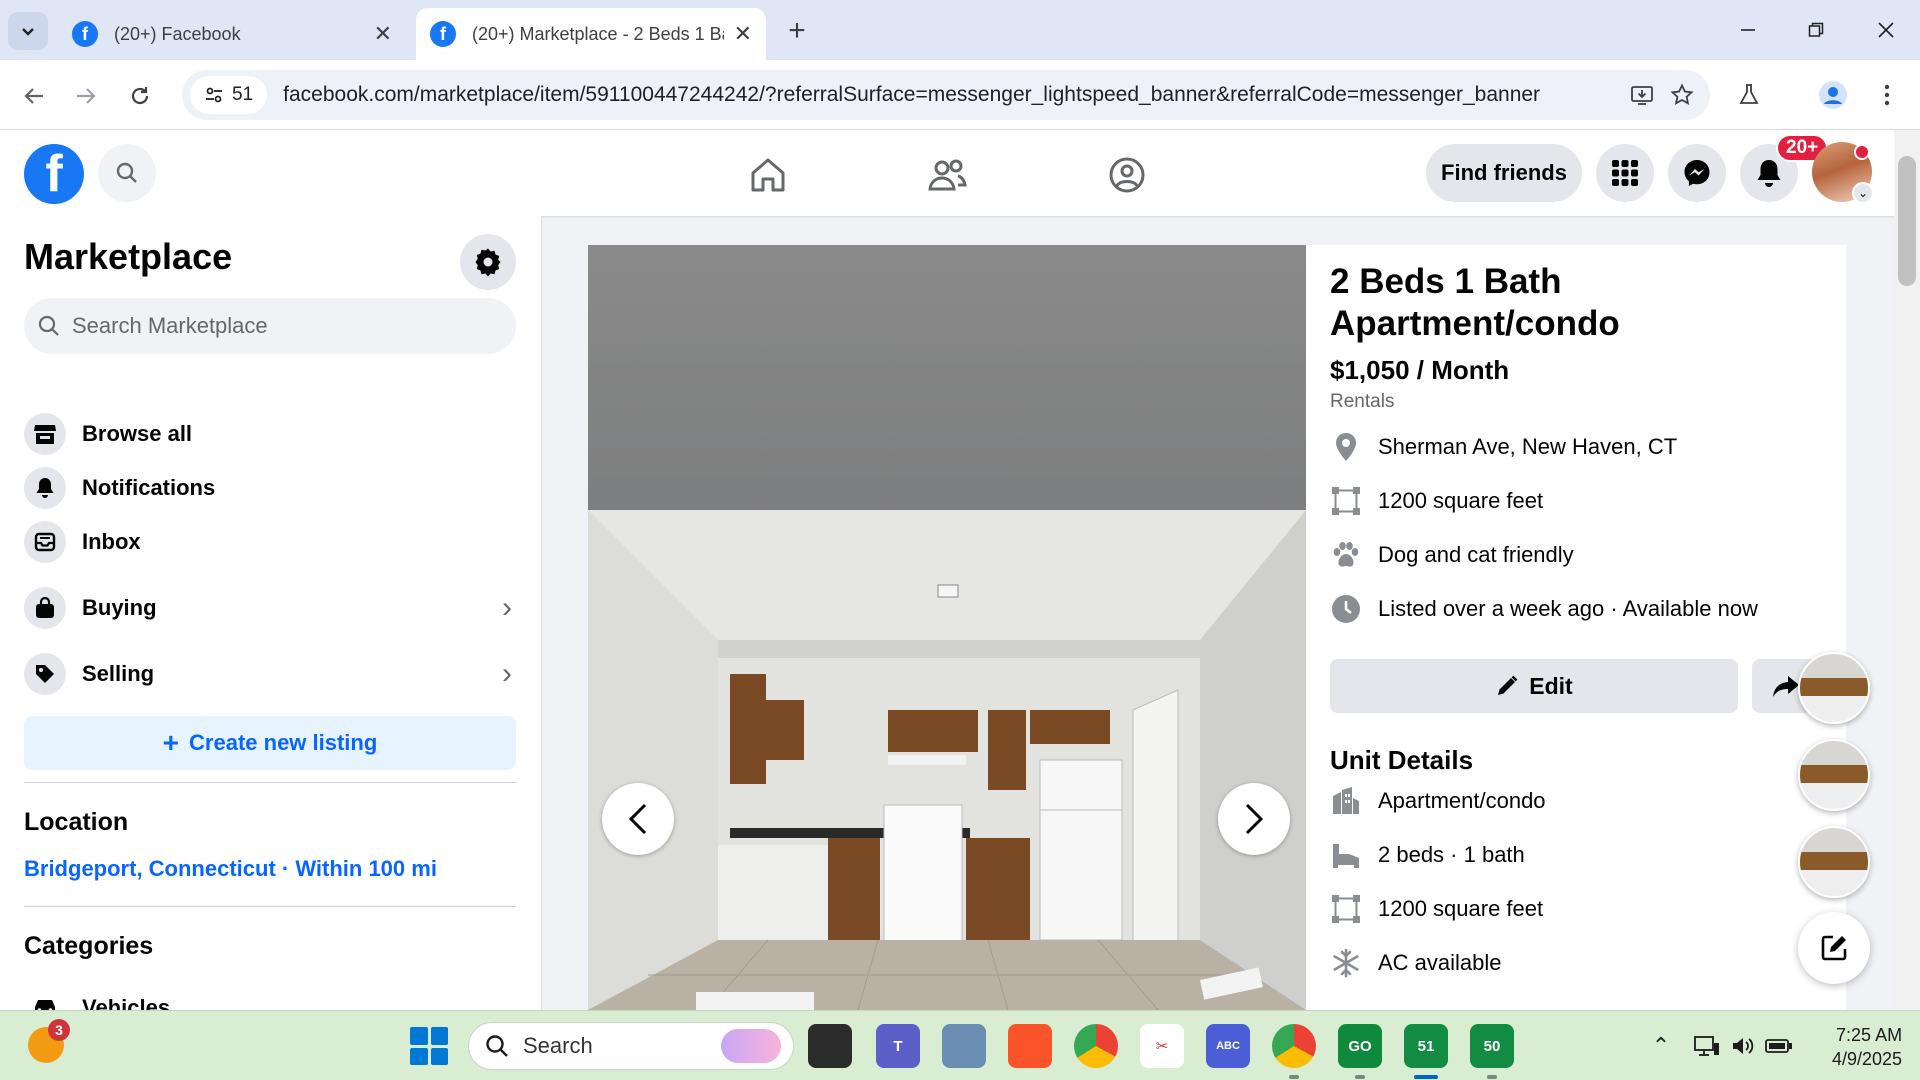  What do you see at coordinates (232, 34) in the screenshot?
I see `tab-facebook: f (20+) Facebook ✕` at bounding box center [232, 34].